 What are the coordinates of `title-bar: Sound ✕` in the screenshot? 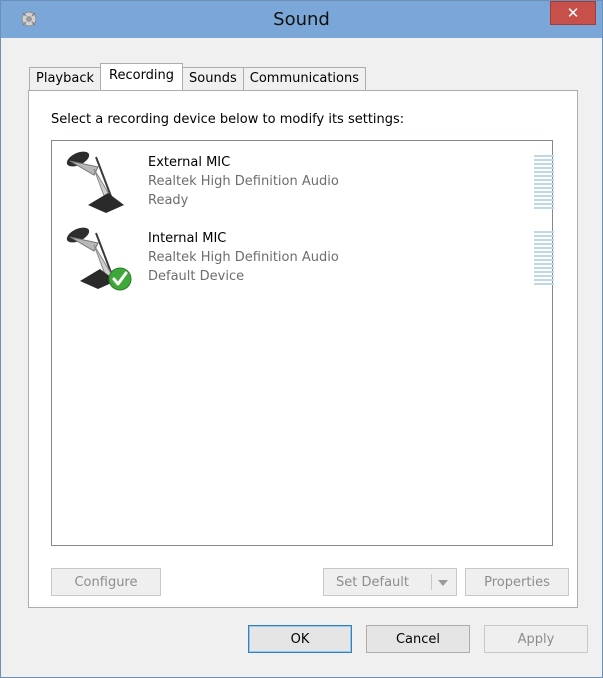 It's located at (301, 19).